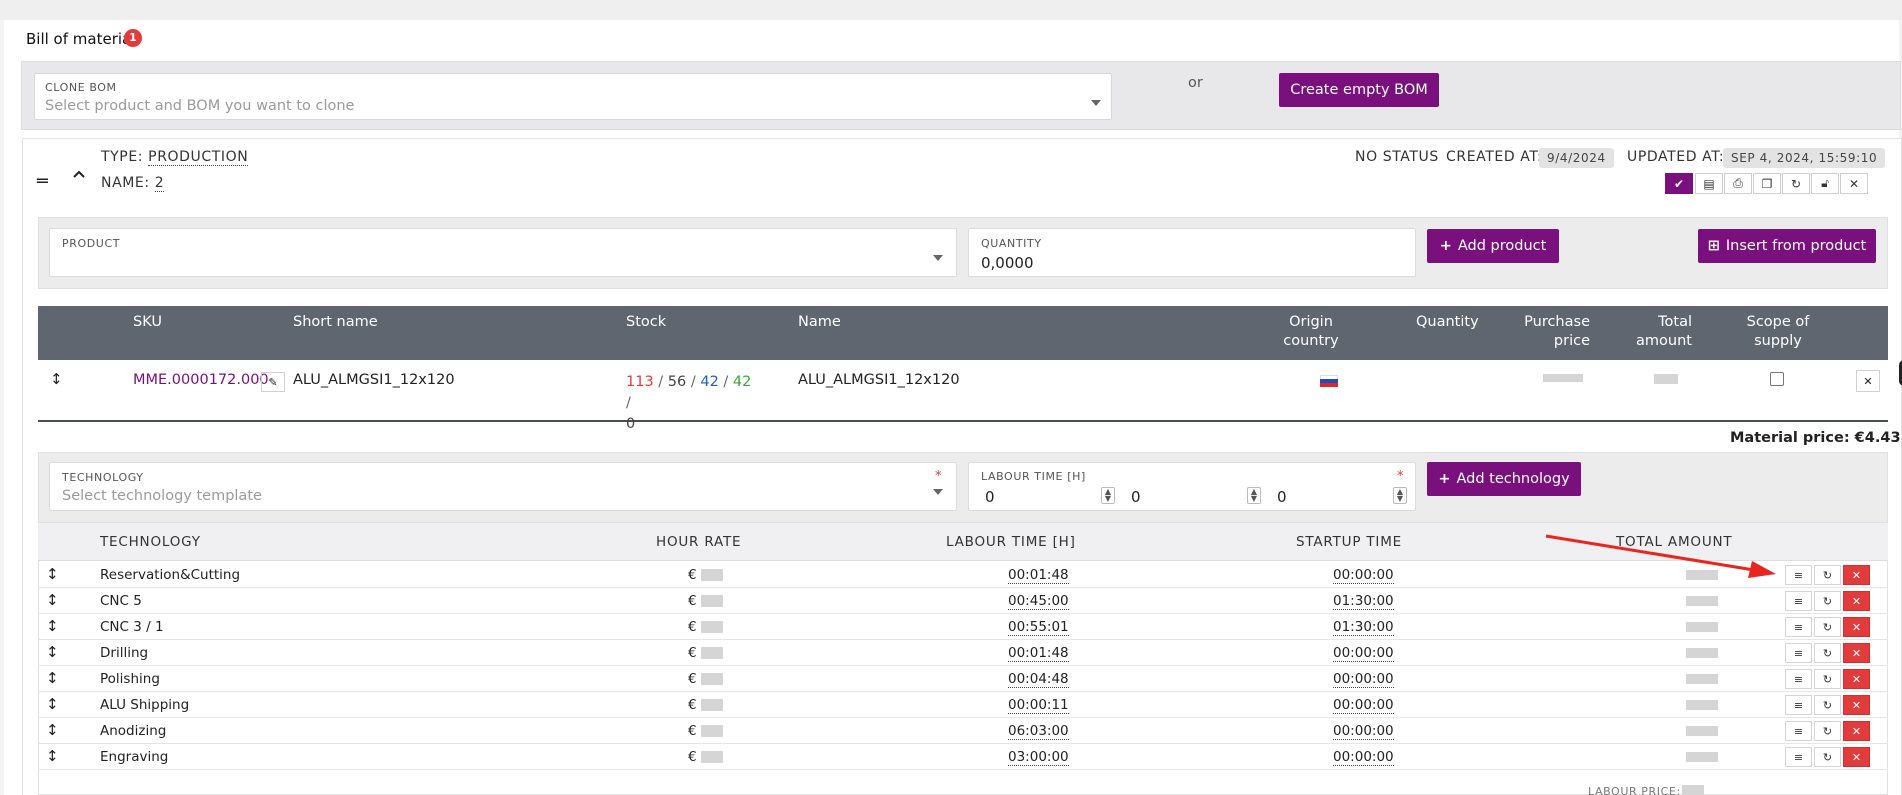  Describe the element at coordinates (1709, 183) in the screenshot. I see `calculator-icon: ▤` at that location.